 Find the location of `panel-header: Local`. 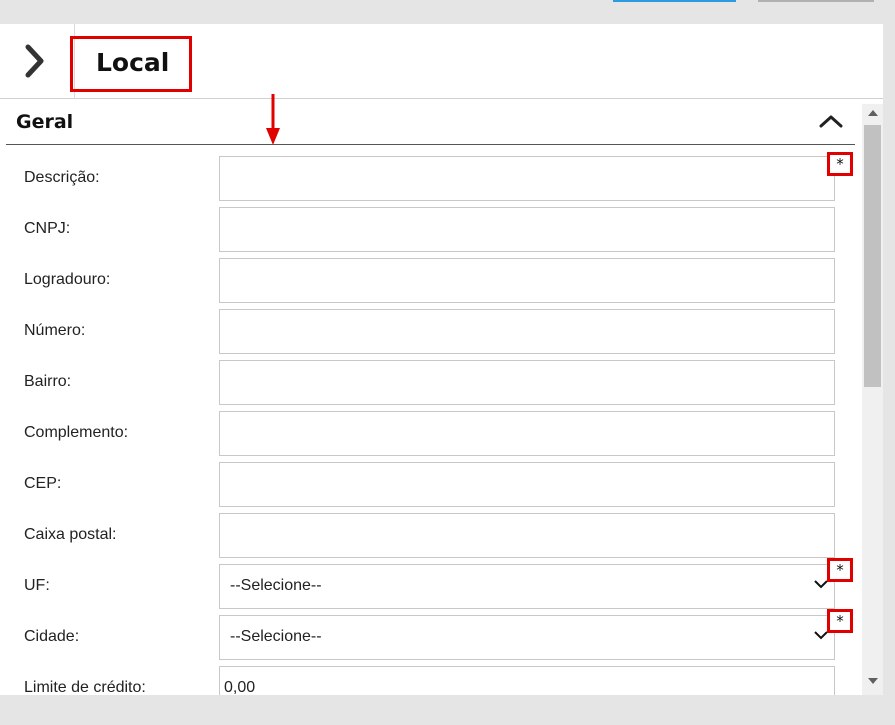

panel-header: Local is located at coordinates (441, 61).